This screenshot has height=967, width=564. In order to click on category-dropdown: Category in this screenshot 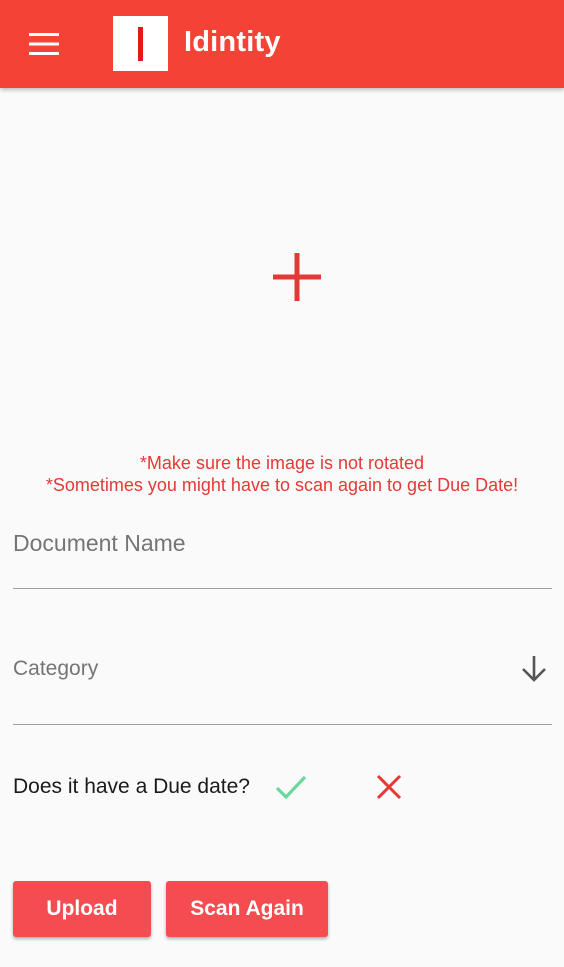, I will do `click(282, 682)`.